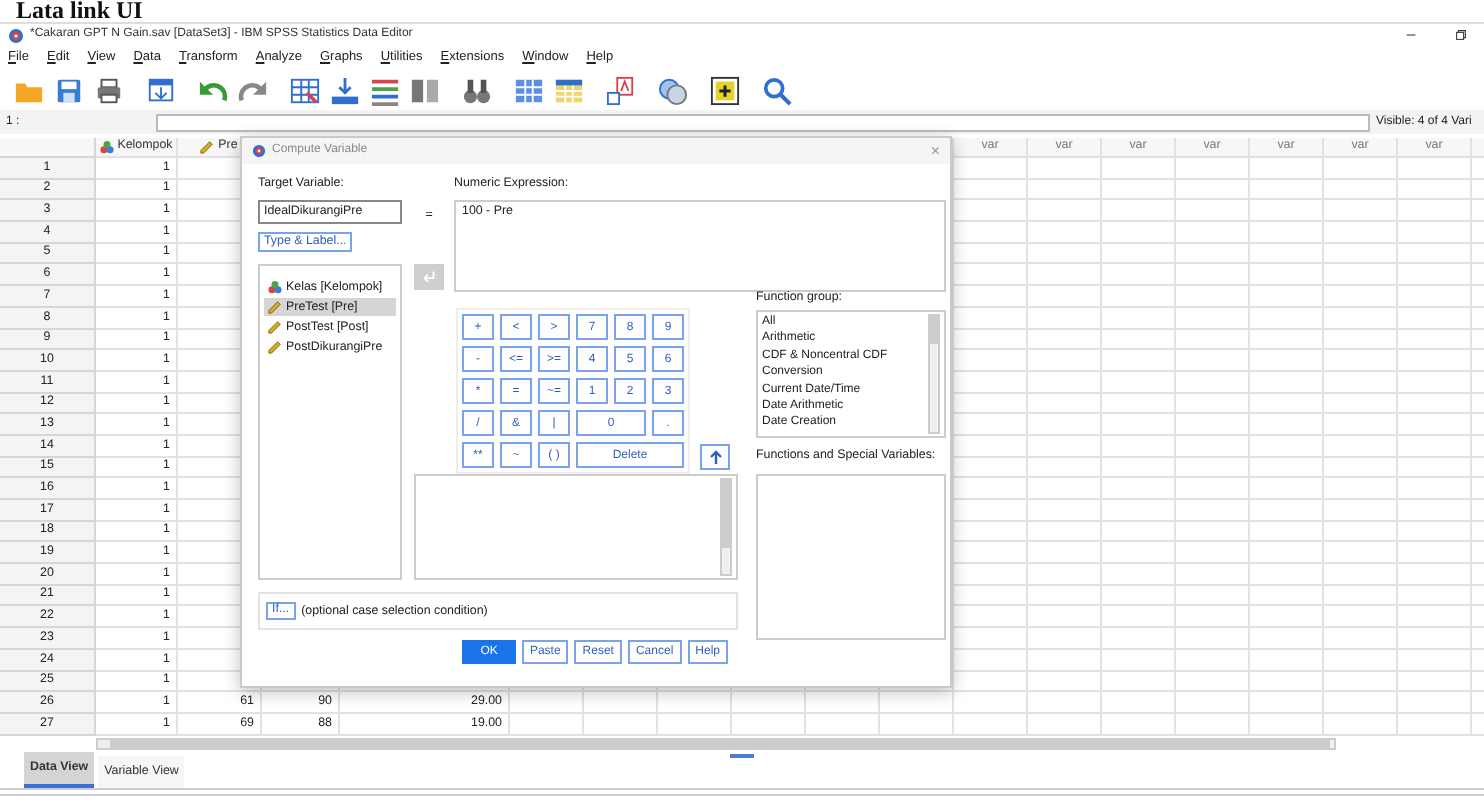 The image size is (1484, 802). Describe the element at coordinates (477, 90) in the screenshot. I see `binoculars-icon` at that location.